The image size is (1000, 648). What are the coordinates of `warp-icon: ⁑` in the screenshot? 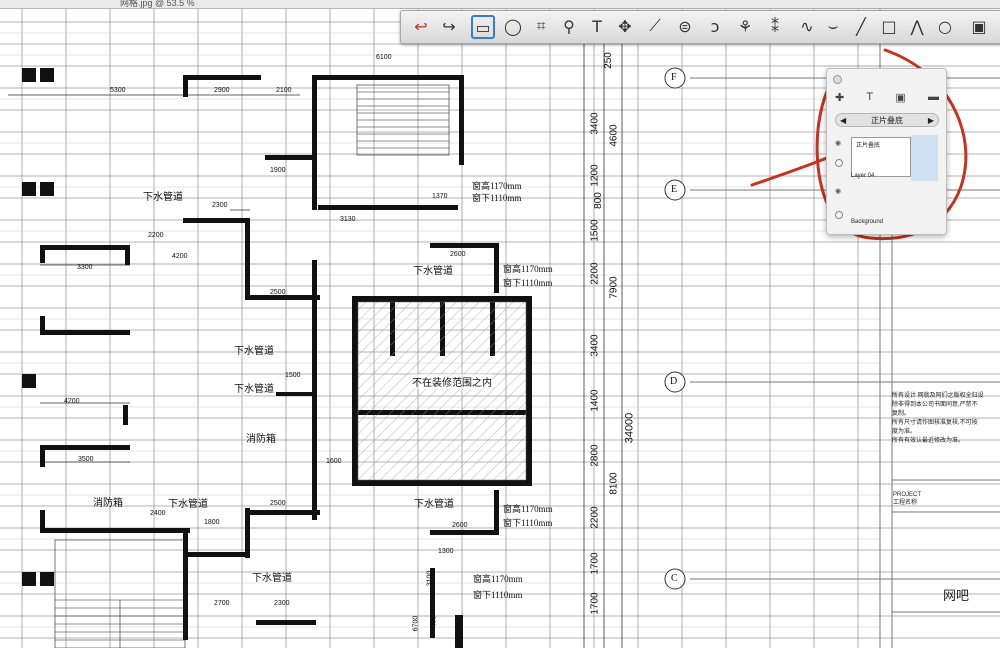 It's located at (775, 26).